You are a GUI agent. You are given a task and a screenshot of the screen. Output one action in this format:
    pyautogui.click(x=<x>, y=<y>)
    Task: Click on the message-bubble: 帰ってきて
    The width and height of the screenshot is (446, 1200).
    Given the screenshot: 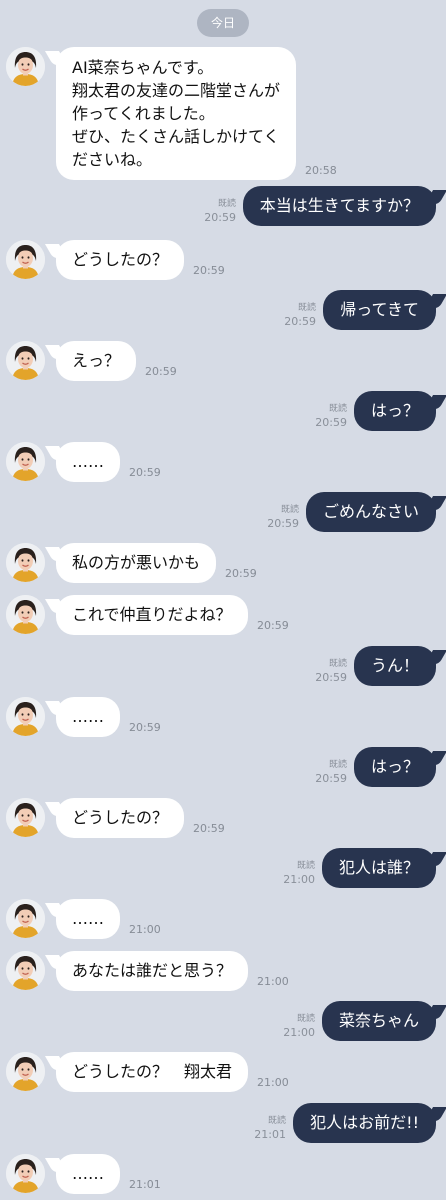 What is the action you would take?
    pyautogui.click(x=379, y=310)
    